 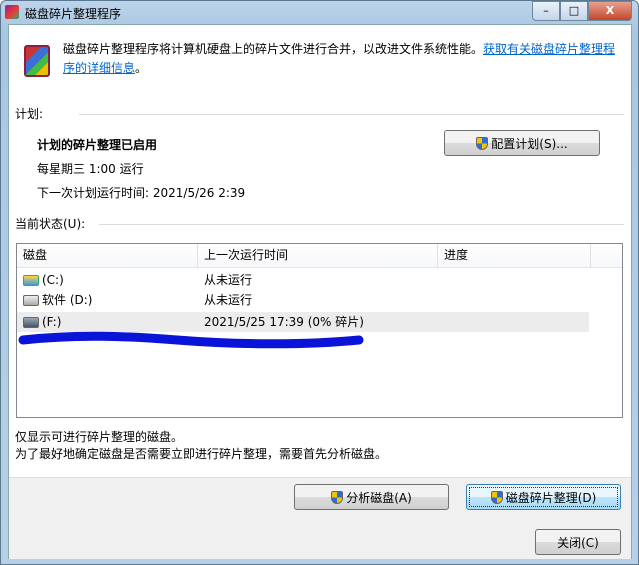 I want to click on disk-name: (C:), so click(x=53, y=280).